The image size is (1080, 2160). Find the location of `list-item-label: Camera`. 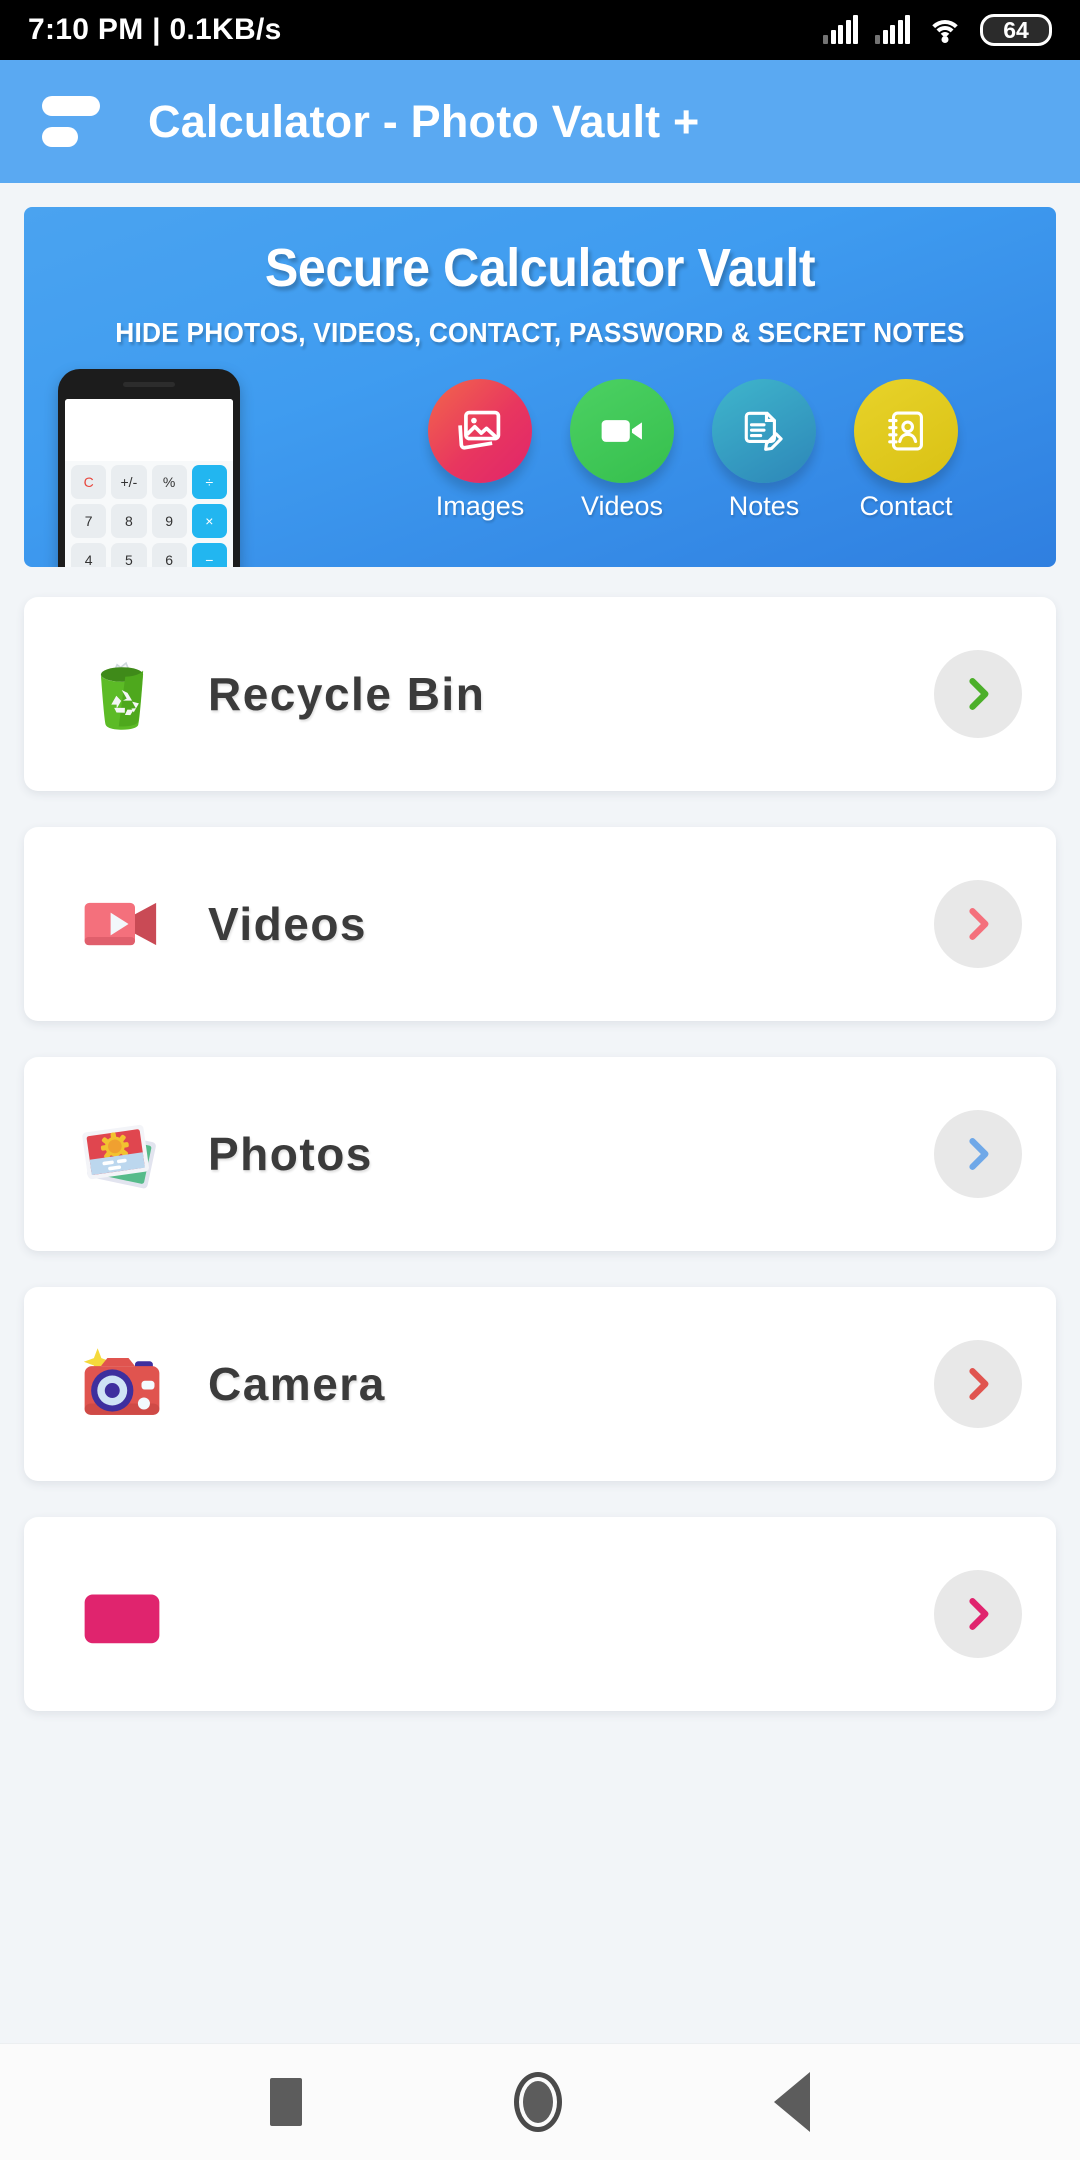

list-item-label: Camera is located at coordinates (297, 1384).